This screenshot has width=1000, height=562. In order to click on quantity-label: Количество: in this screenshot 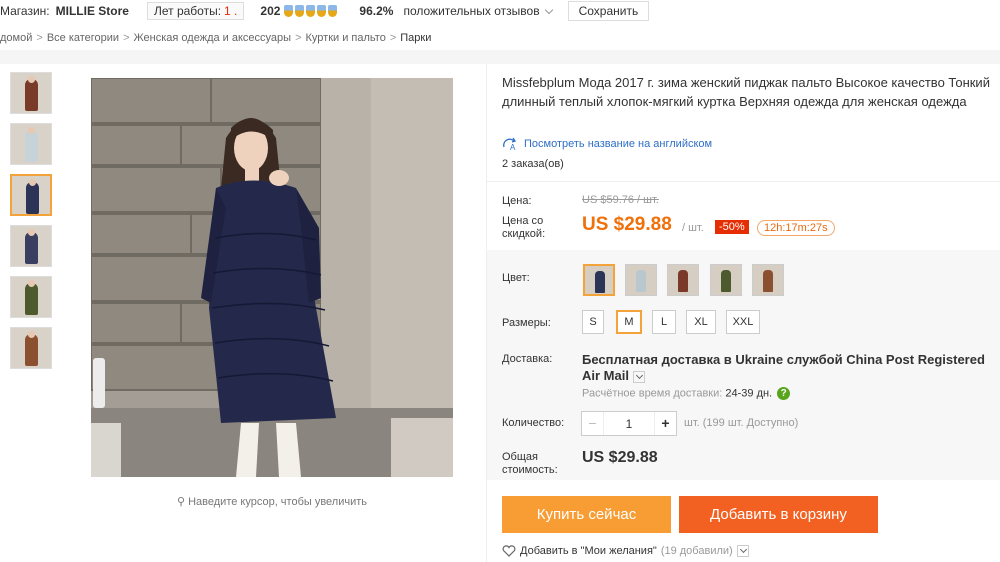, I will do `click(533, 423)`.